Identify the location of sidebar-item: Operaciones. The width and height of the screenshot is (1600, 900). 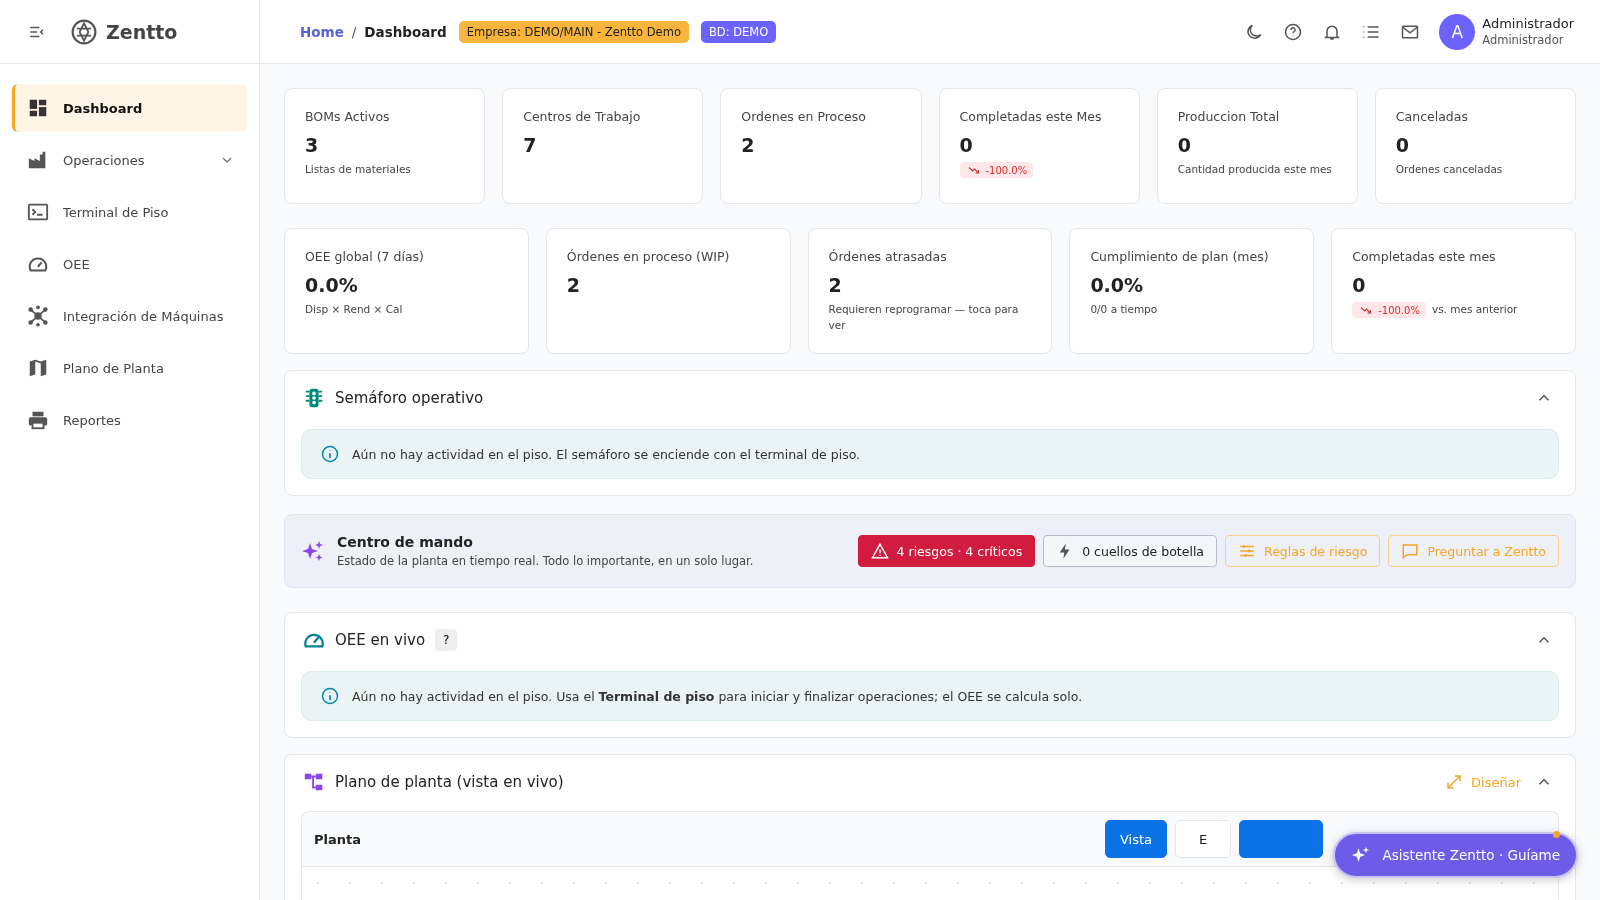
(129, 160).